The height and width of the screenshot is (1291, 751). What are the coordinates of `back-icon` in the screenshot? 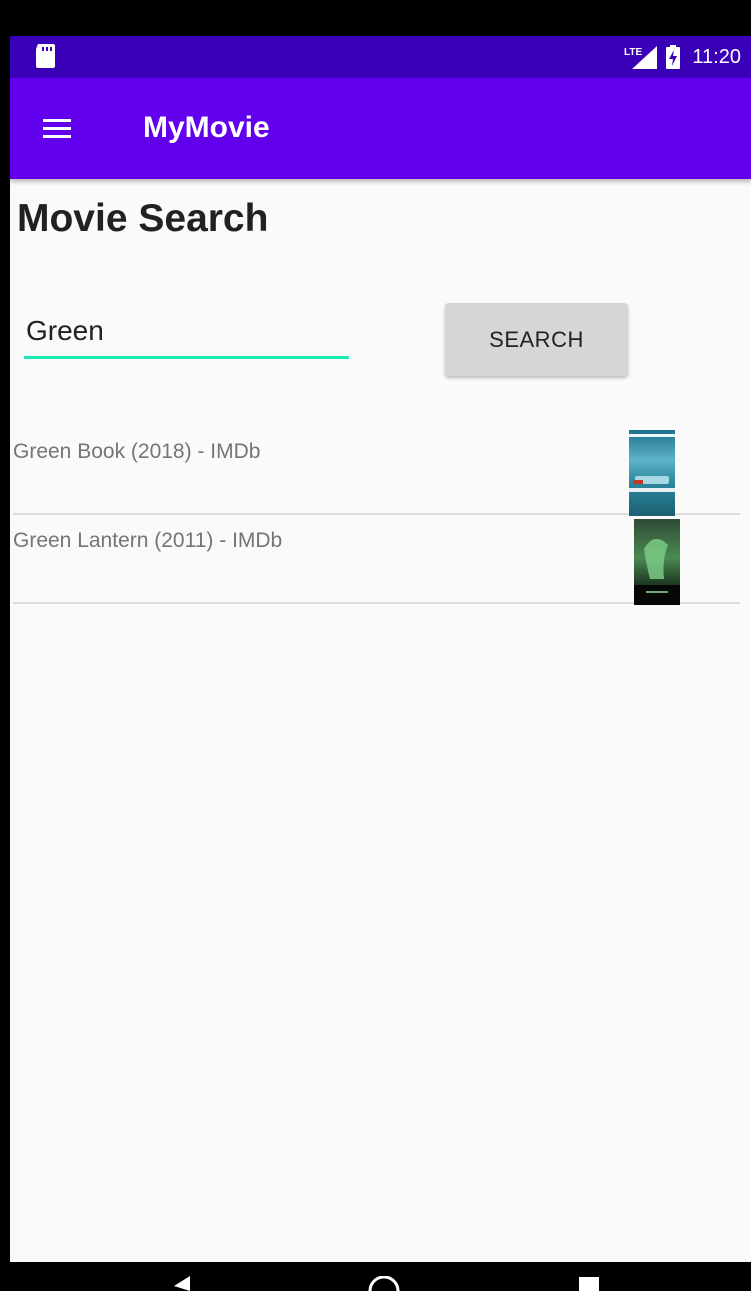 It's located at (182, 1283).